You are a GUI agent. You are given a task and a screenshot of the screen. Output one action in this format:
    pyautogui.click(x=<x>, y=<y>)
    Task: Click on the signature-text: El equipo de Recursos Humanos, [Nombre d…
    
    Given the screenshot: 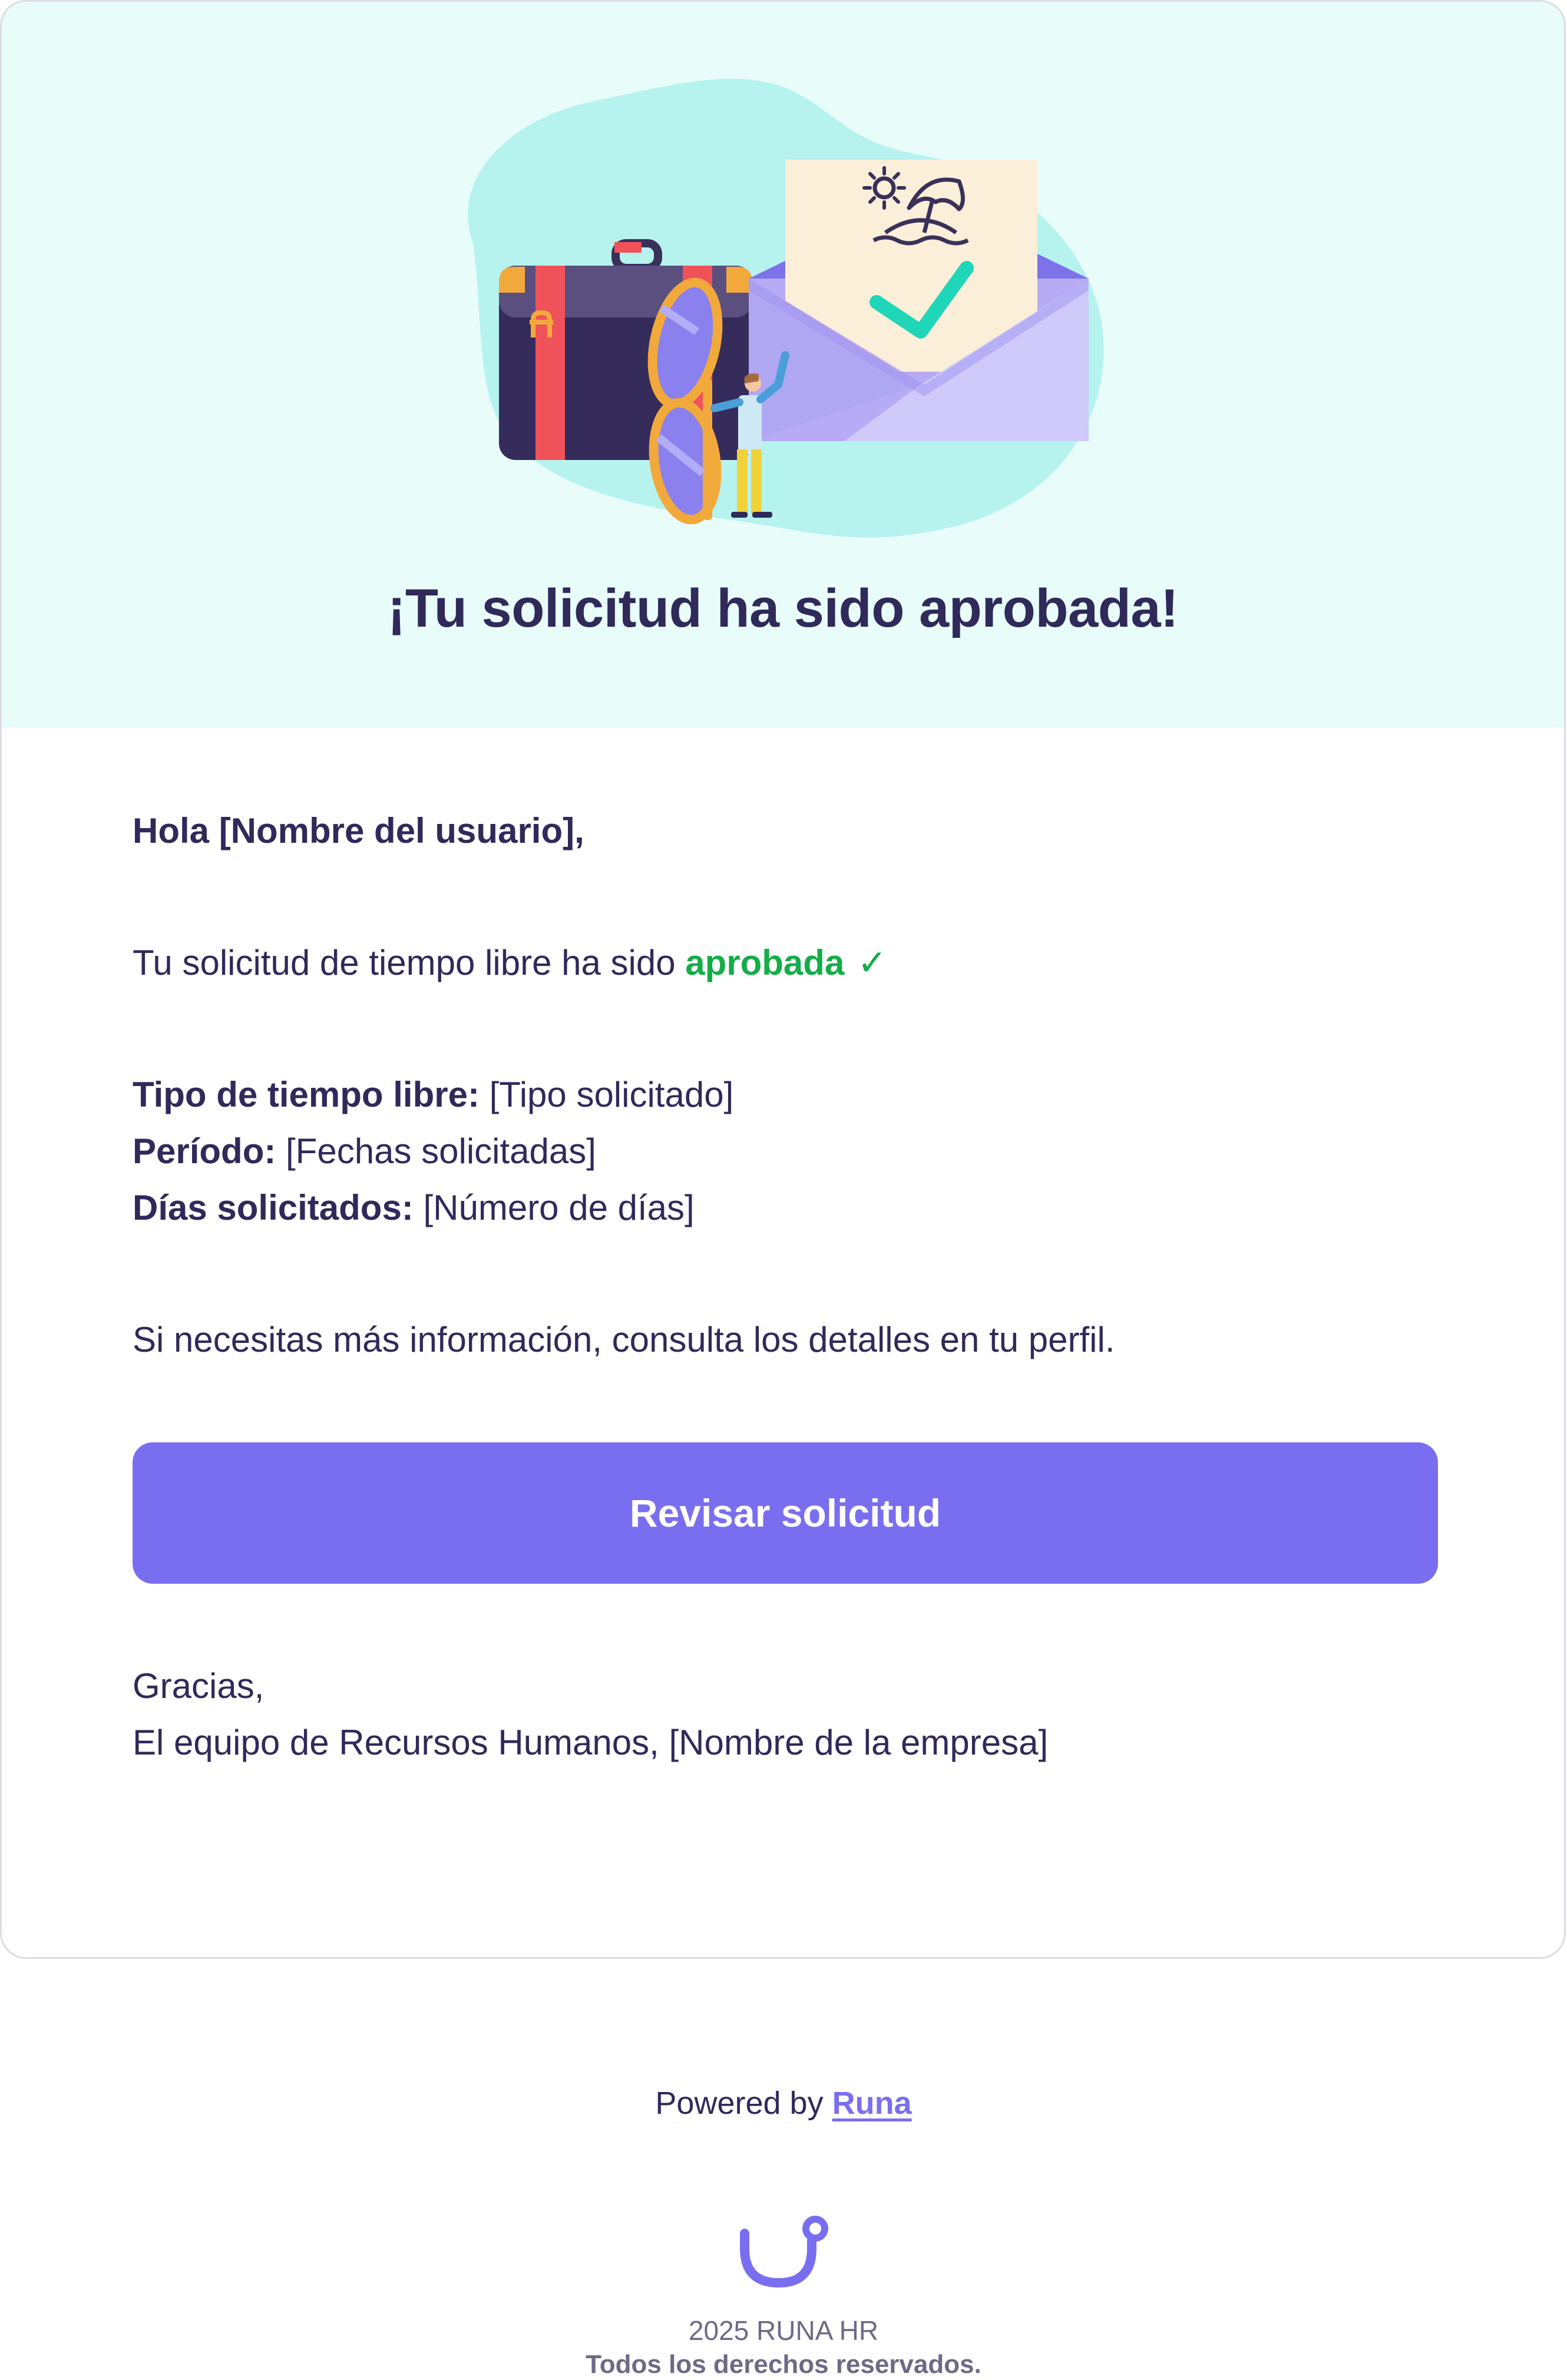 What is the action you would take?
    pyautogui.click(x=591, y=1742)
    